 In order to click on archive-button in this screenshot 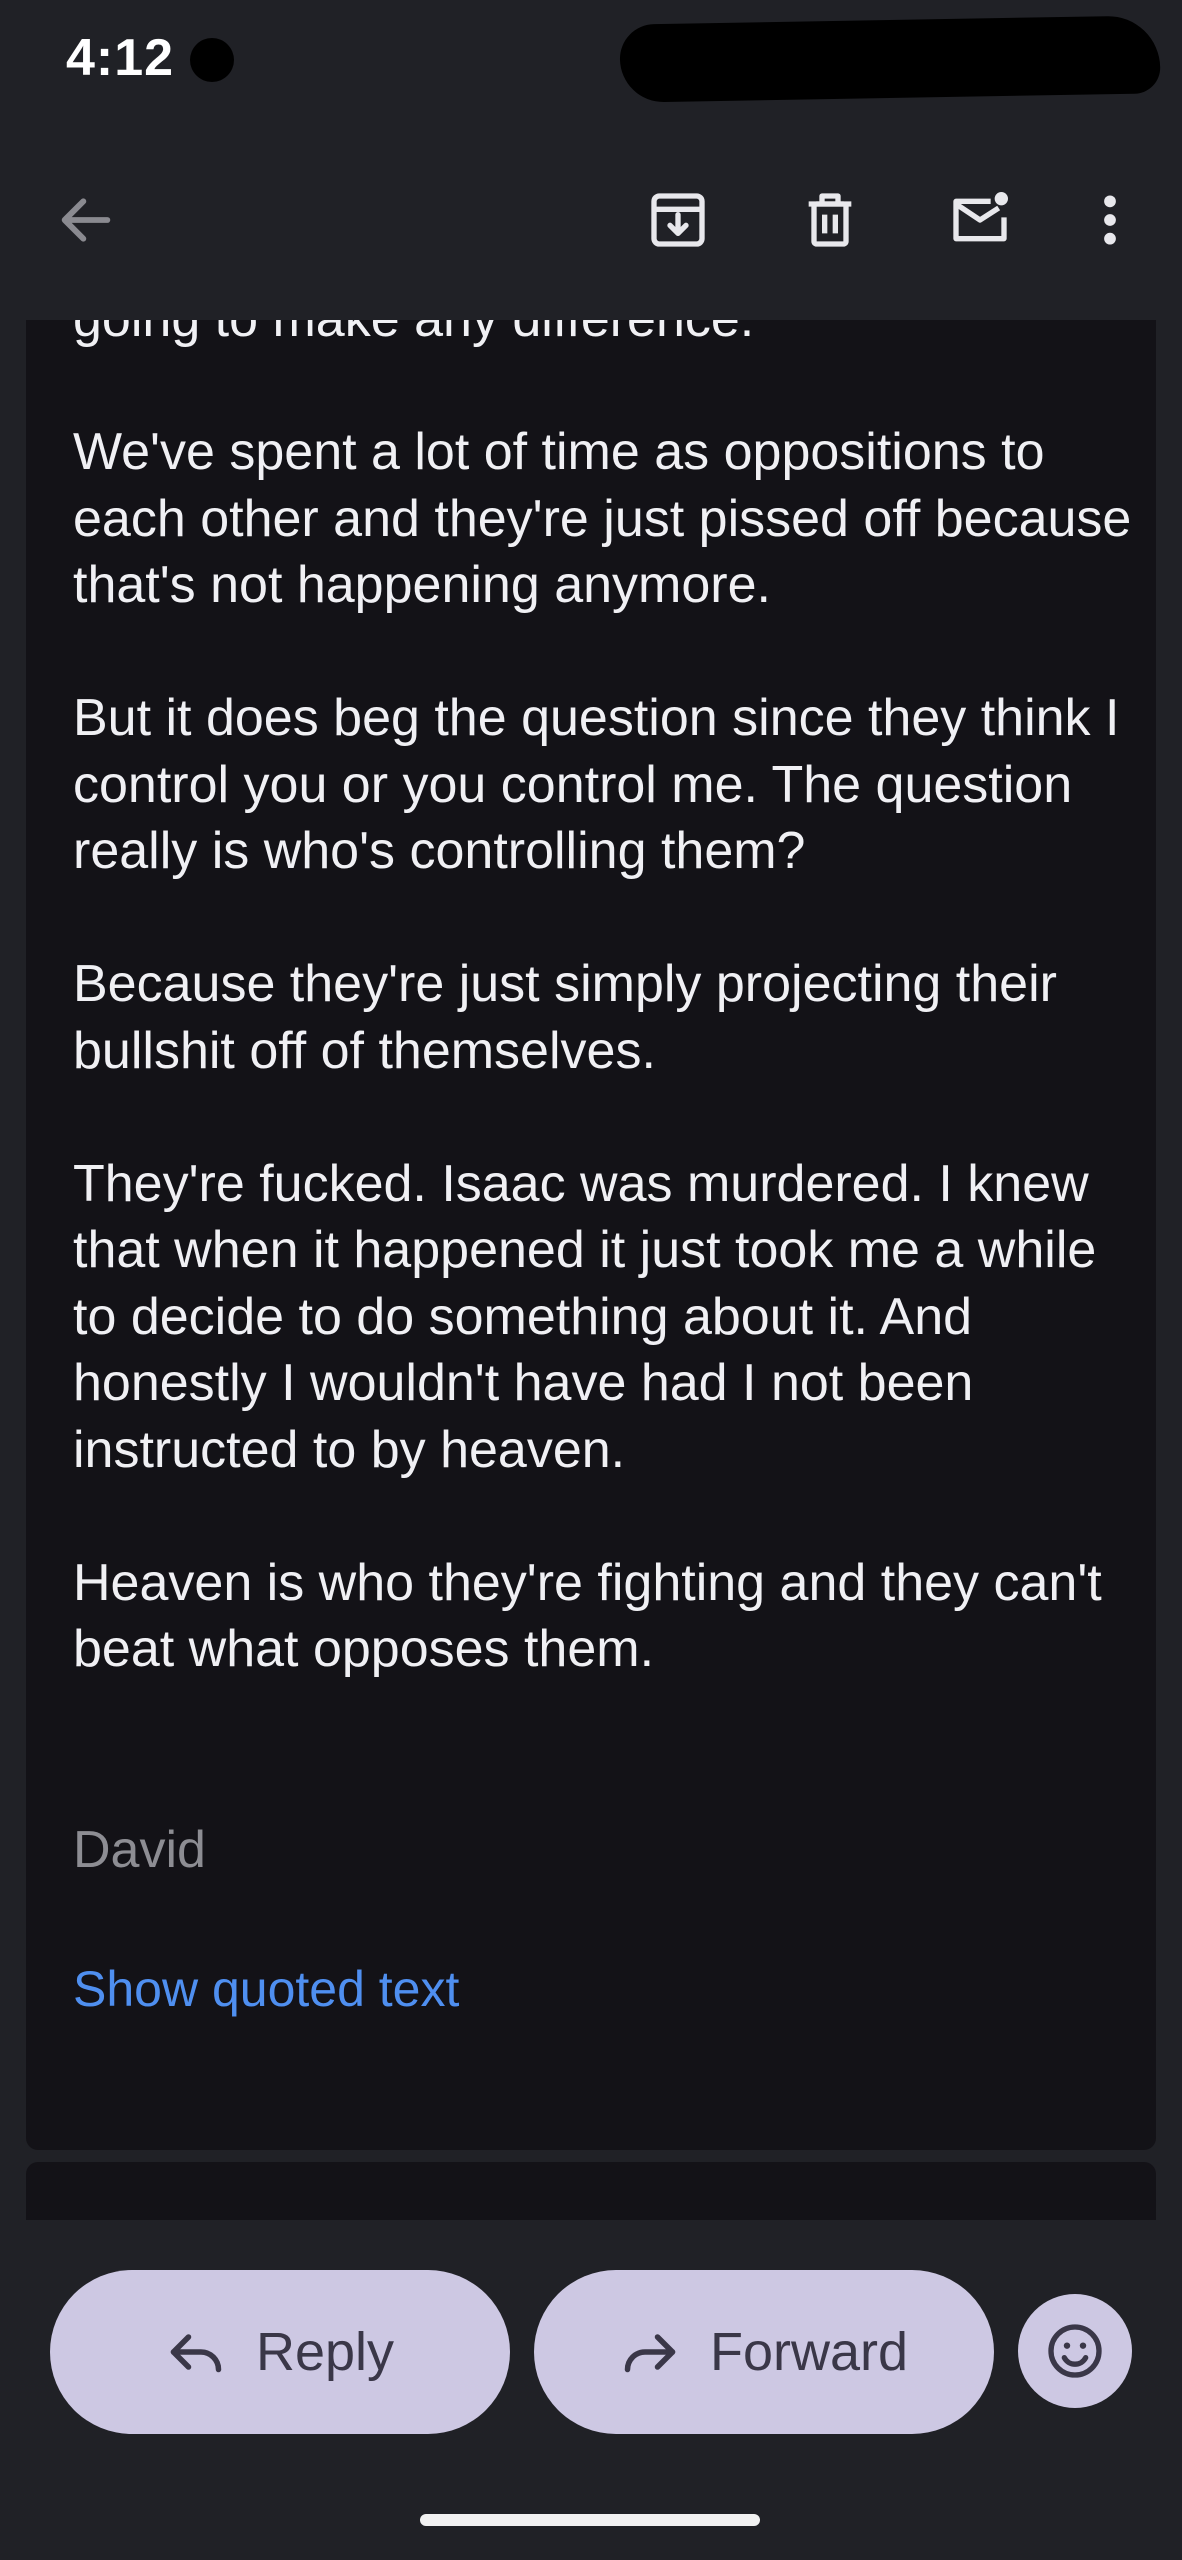, I will do `click(678, 220)`.